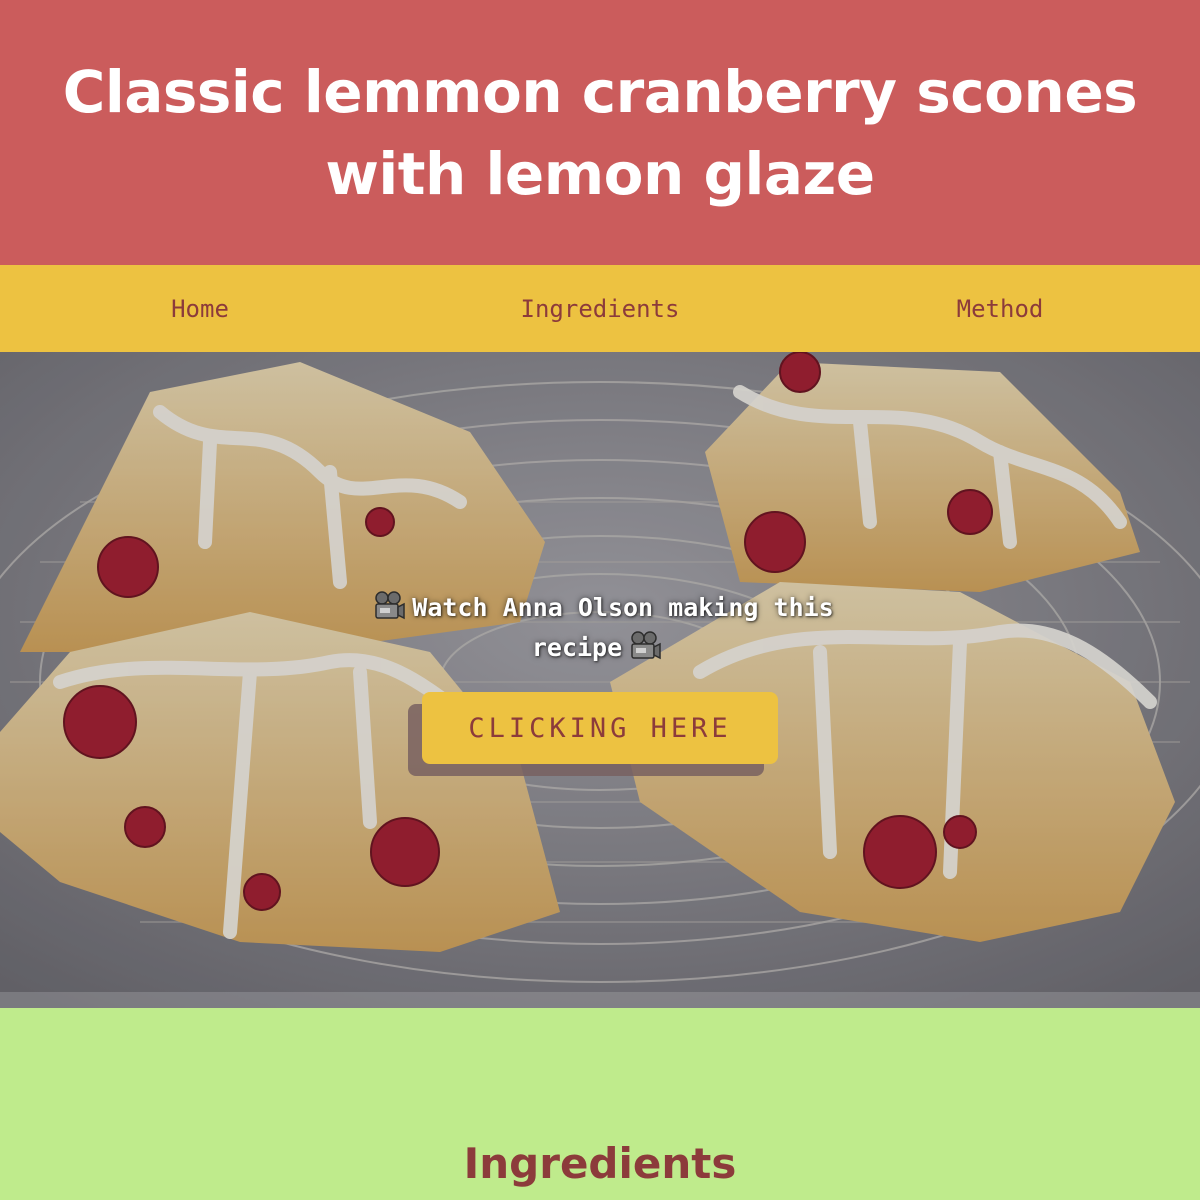 This screenshot has width=1200, height=1200. I want to click on nav-link-home: Home, so click(200, 309).